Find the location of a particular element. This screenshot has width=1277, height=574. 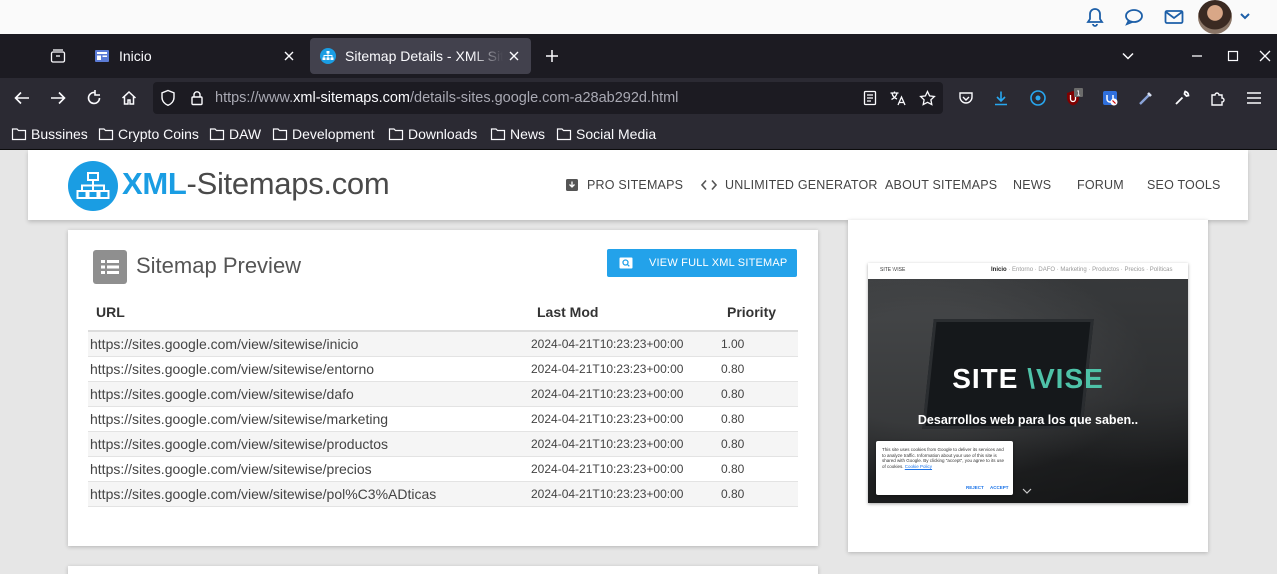

back-arrow-icon is located at coordinates (22, 98).